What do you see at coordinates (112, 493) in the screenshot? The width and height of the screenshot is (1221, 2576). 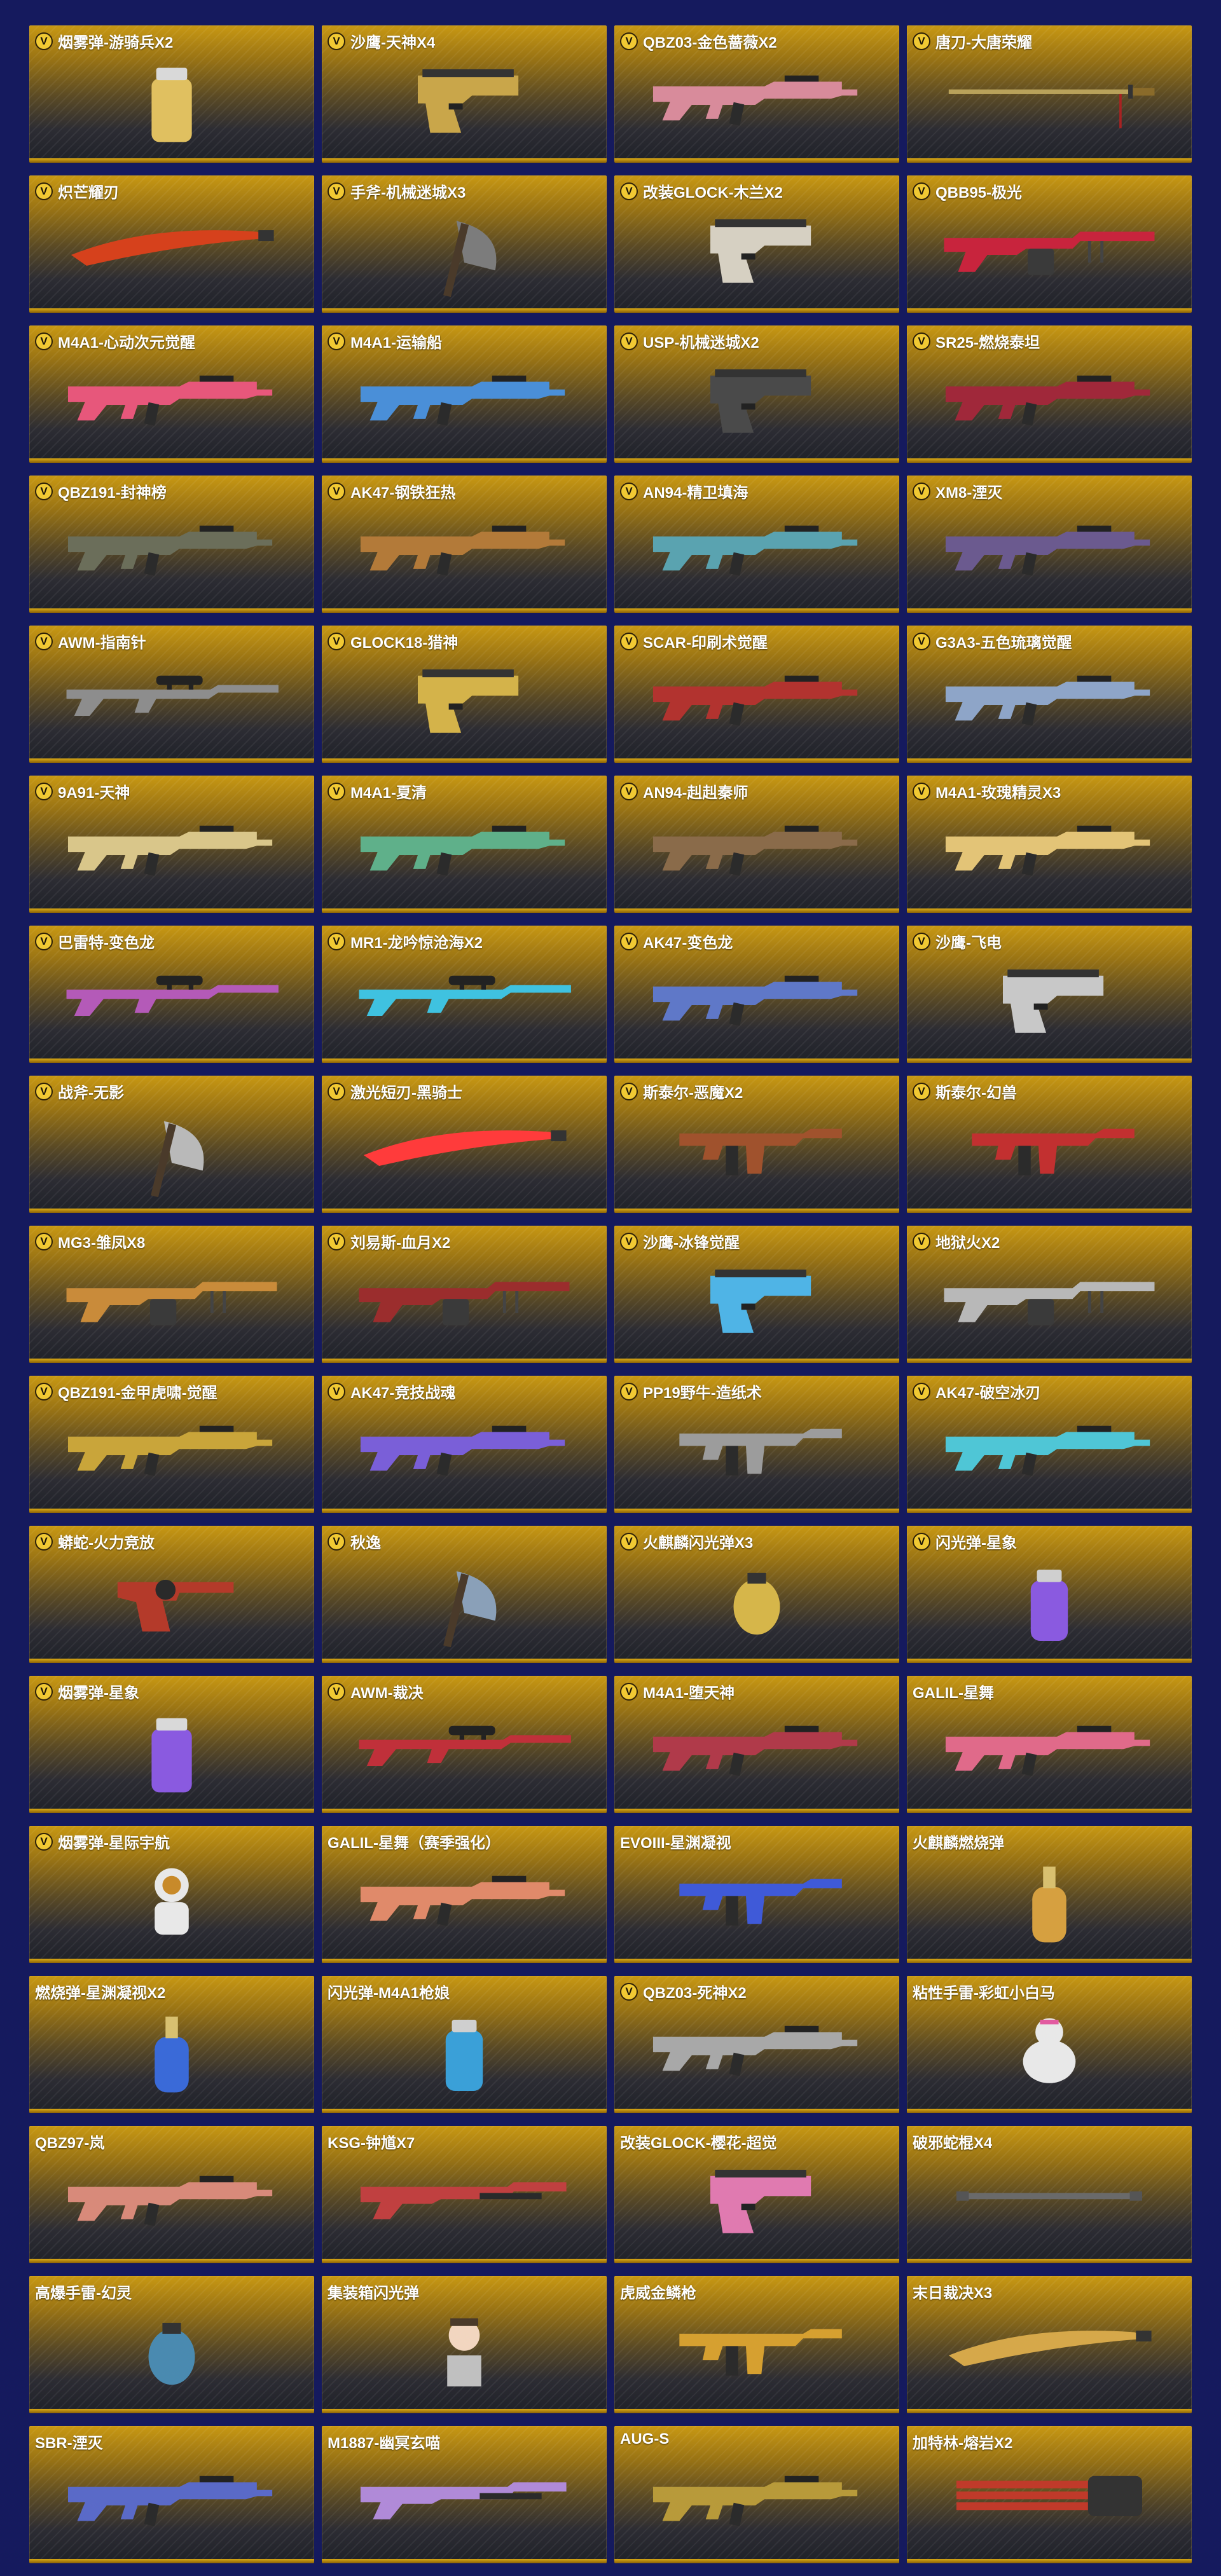 I see `item-name: QBZ191-封神榜` at bounding box center [112, 493].